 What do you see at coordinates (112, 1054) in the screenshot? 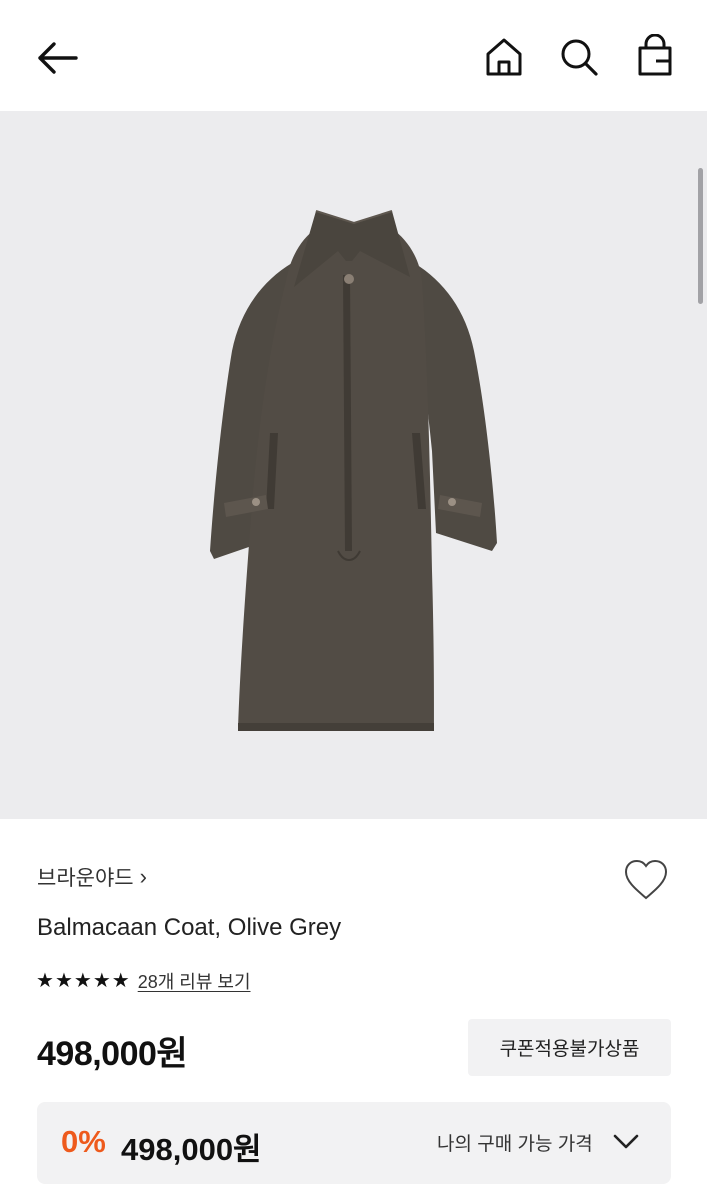
I see `product-price: 498,000원` at bounding box center [112, 1054].